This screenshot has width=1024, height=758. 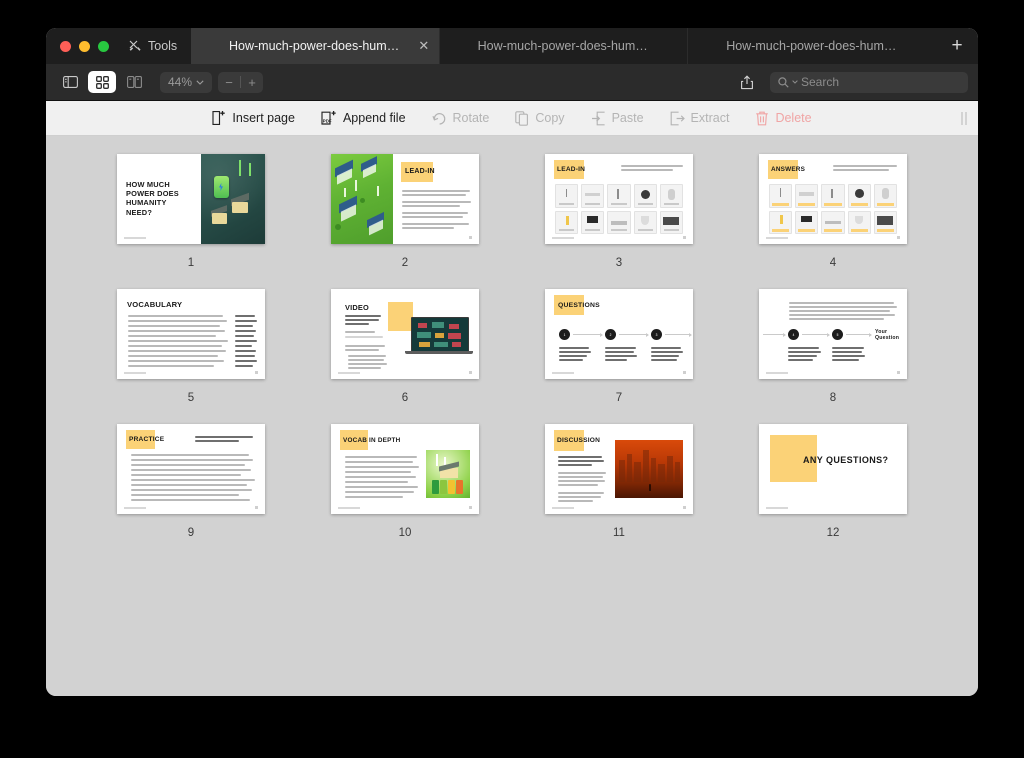 What do you see at coordinates (219, 218) in the screenshot?
I see `house-body` at bounding box center [219, 218].